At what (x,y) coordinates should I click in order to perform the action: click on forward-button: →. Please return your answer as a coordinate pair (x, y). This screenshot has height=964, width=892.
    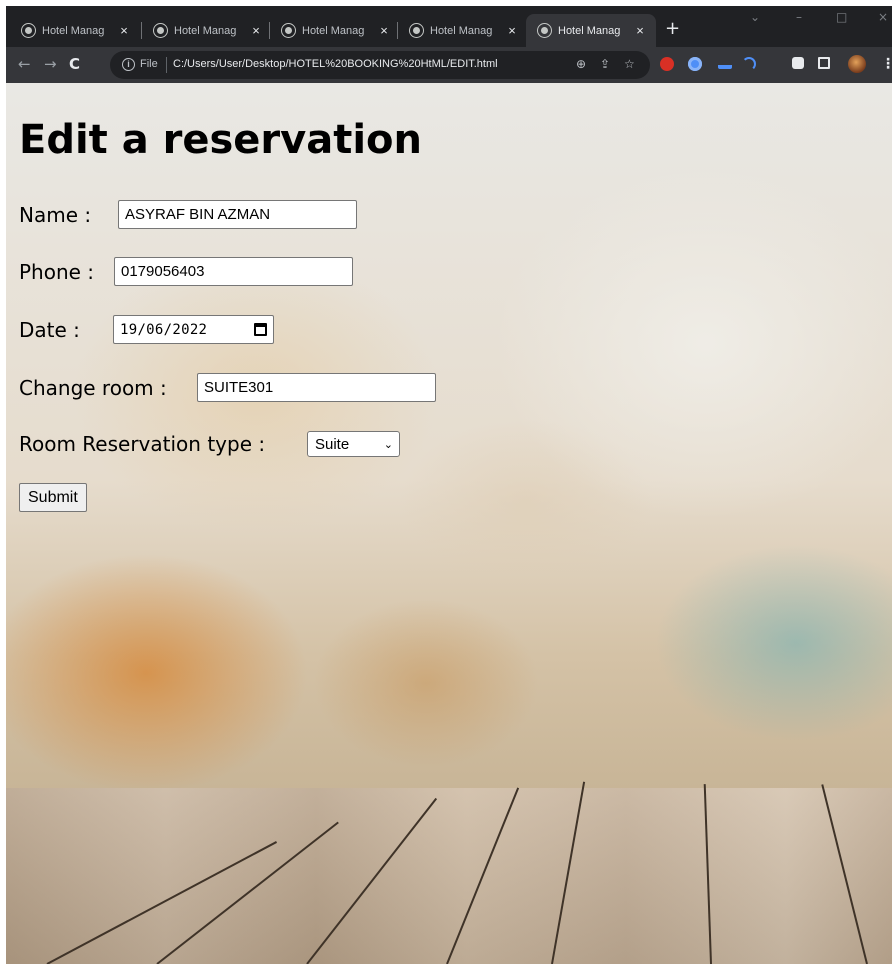
    Looking at the image, I should click on (50, 64).